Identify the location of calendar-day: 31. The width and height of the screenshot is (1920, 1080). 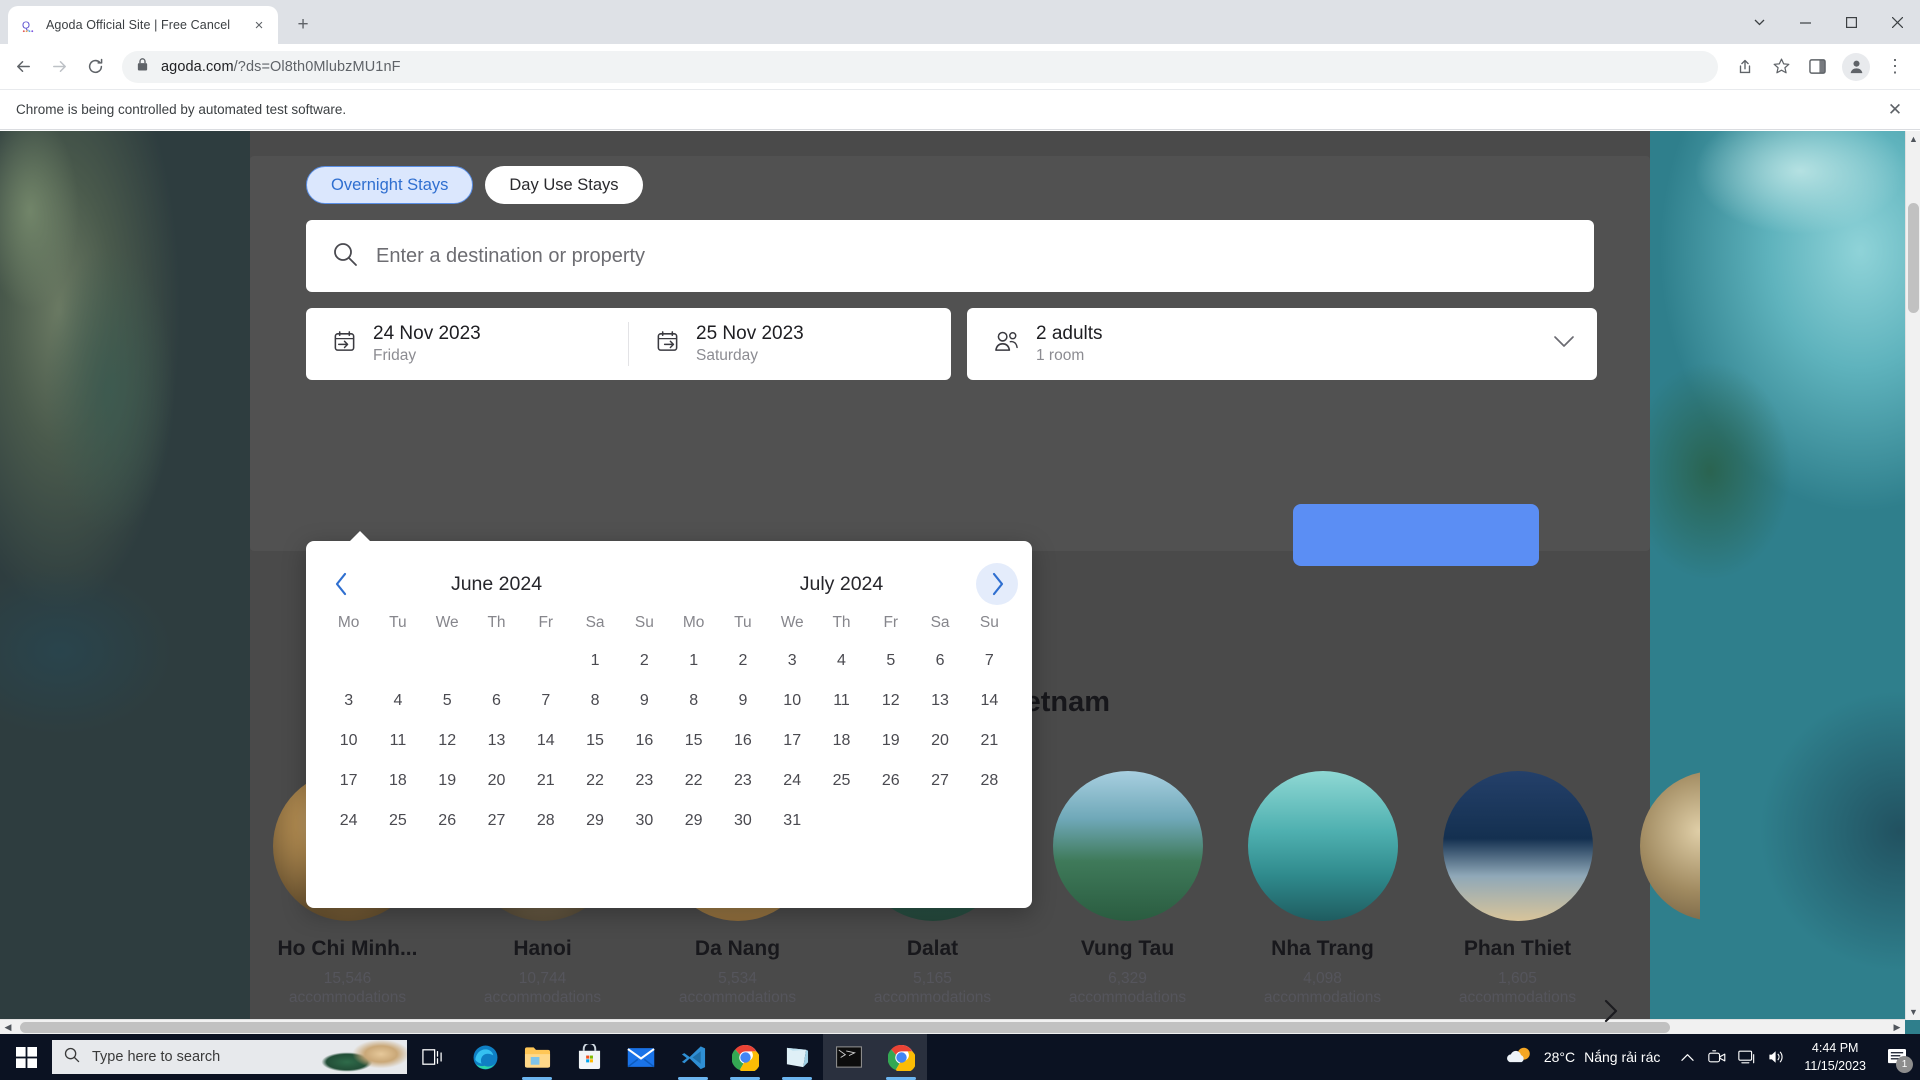
(792, 821).